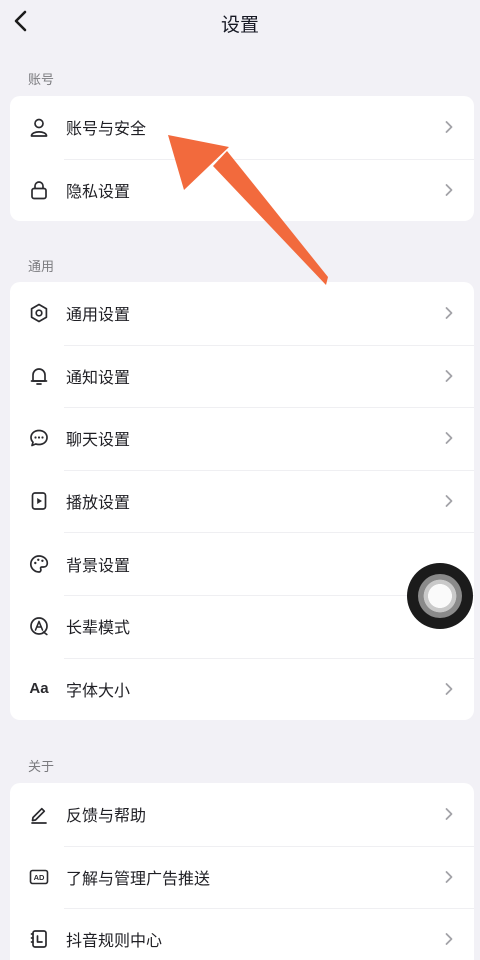 This screenshot has width=480, height=960. I want to click on play-box-icon, so click(39, 501).